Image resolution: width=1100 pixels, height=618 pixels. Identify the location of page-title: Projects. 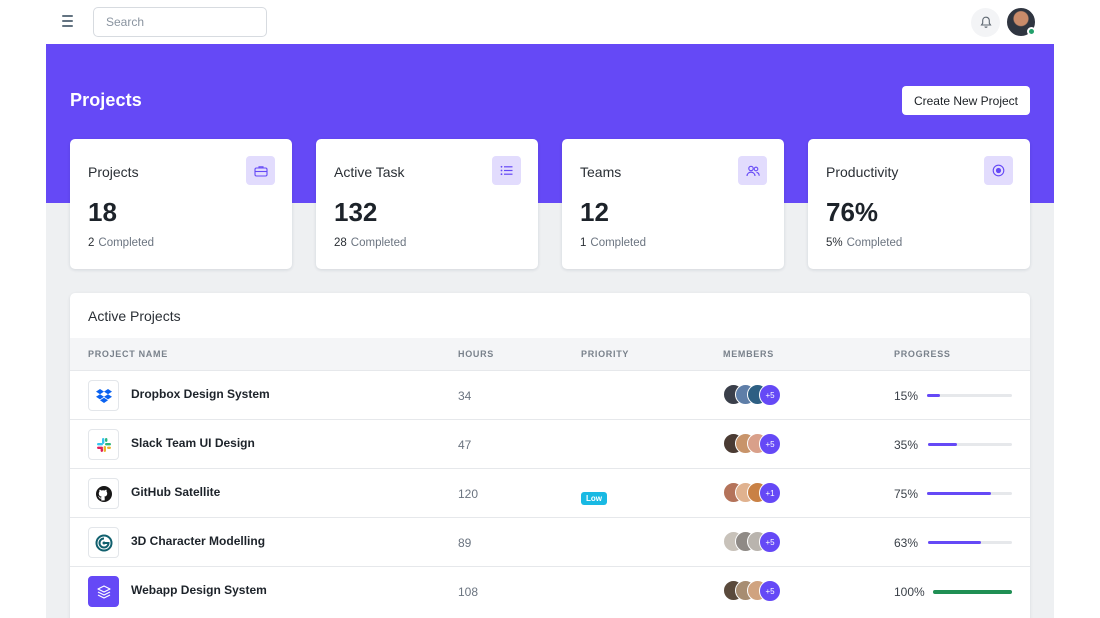
(106, 100).